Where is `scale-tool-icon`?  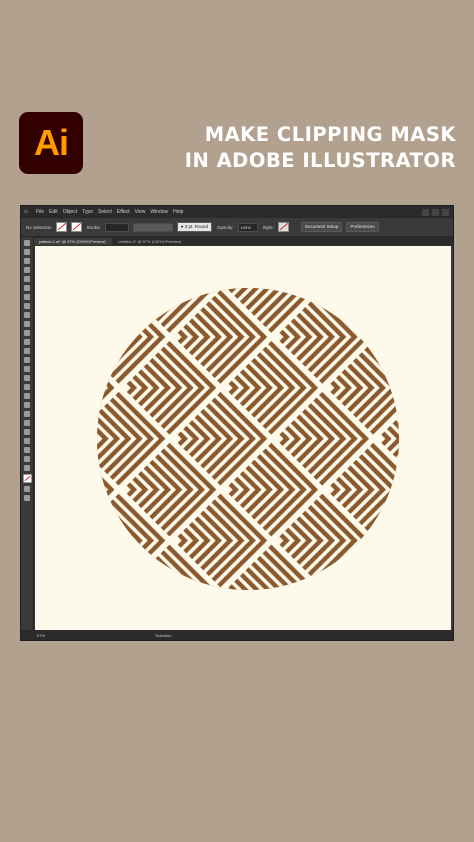
scale-tool-icon is located at coordinates (27, 351).